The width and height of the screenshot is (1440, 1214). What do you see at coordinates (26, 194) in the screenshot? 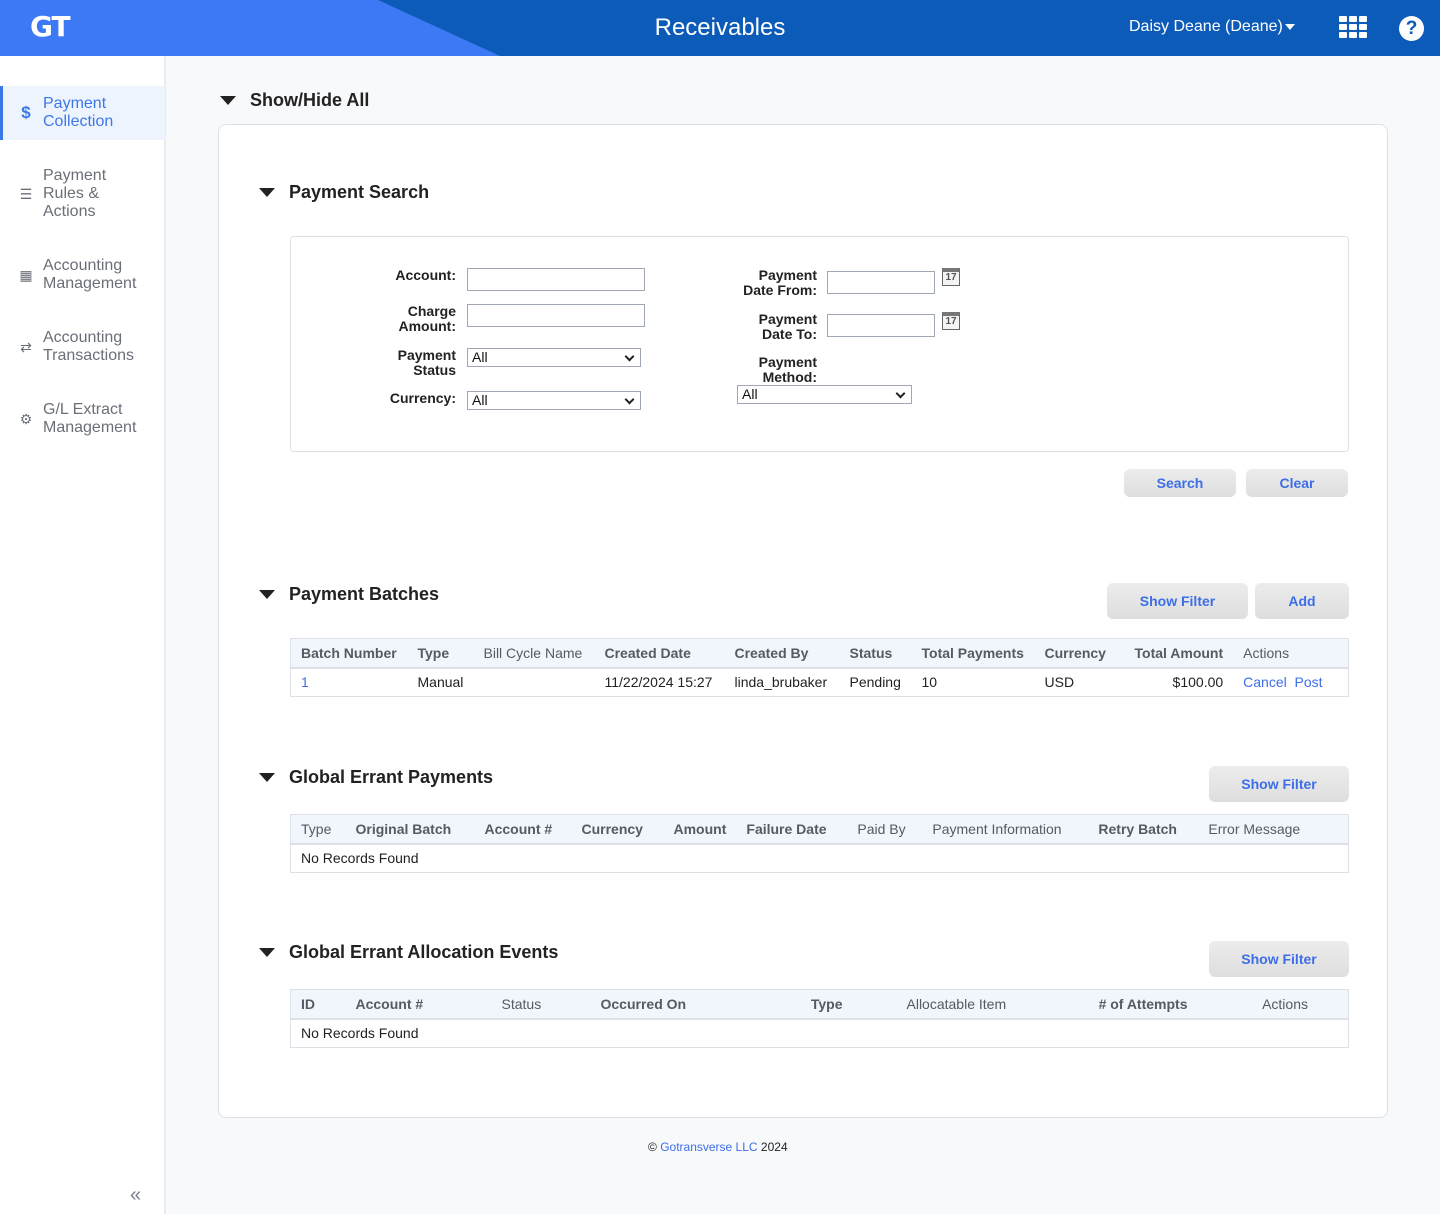
I see `list-icon: ☰` at bounding box center [26, 194].